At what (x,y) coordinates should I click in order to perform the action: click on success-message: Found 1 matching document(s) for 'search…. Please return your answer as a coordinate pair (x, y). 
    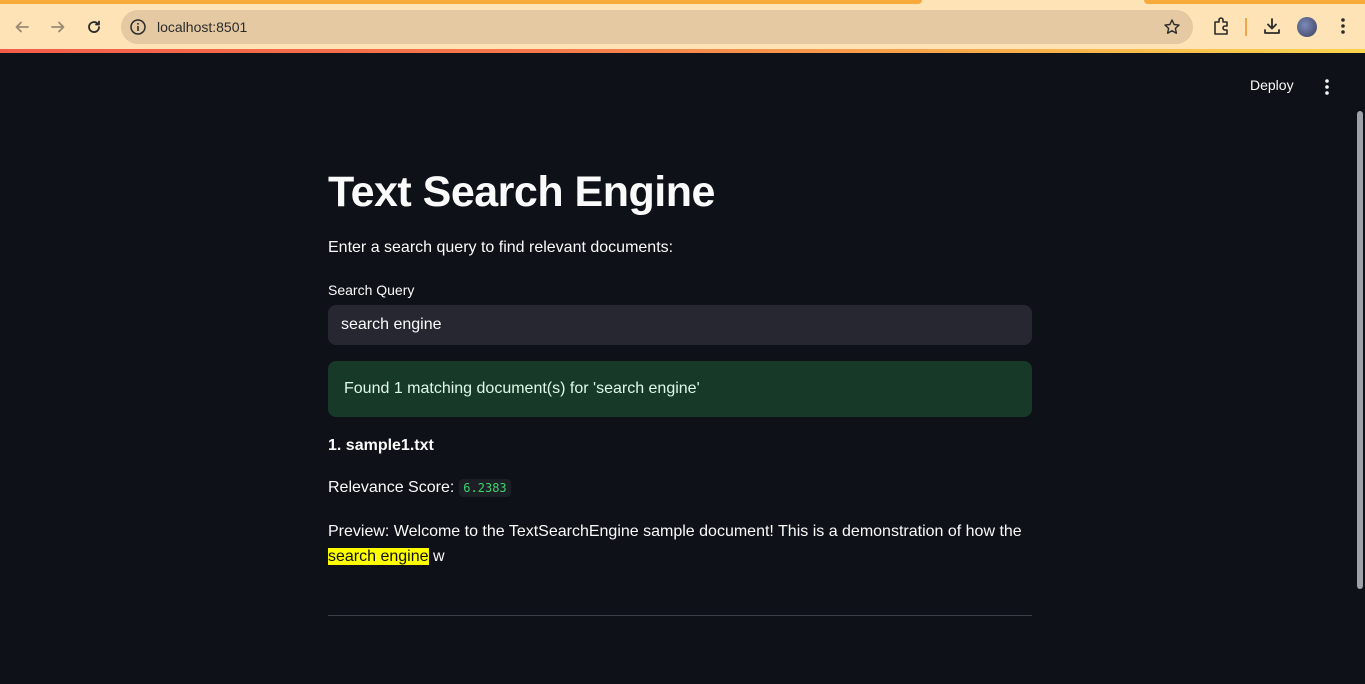
    Looking at the image, I should click on (522, 388).